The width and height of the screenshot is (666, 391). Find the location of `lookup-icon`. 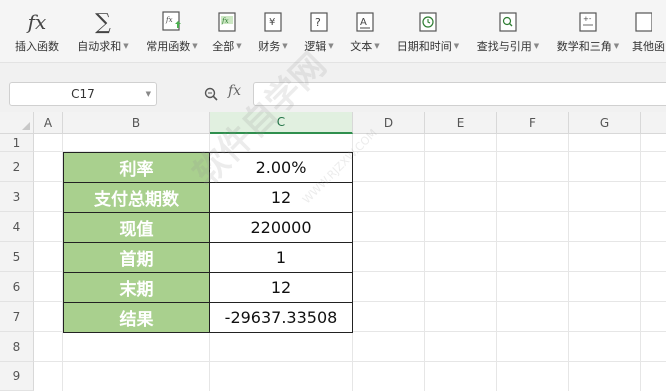

lookup-icon is located at coordinates (508, 22).